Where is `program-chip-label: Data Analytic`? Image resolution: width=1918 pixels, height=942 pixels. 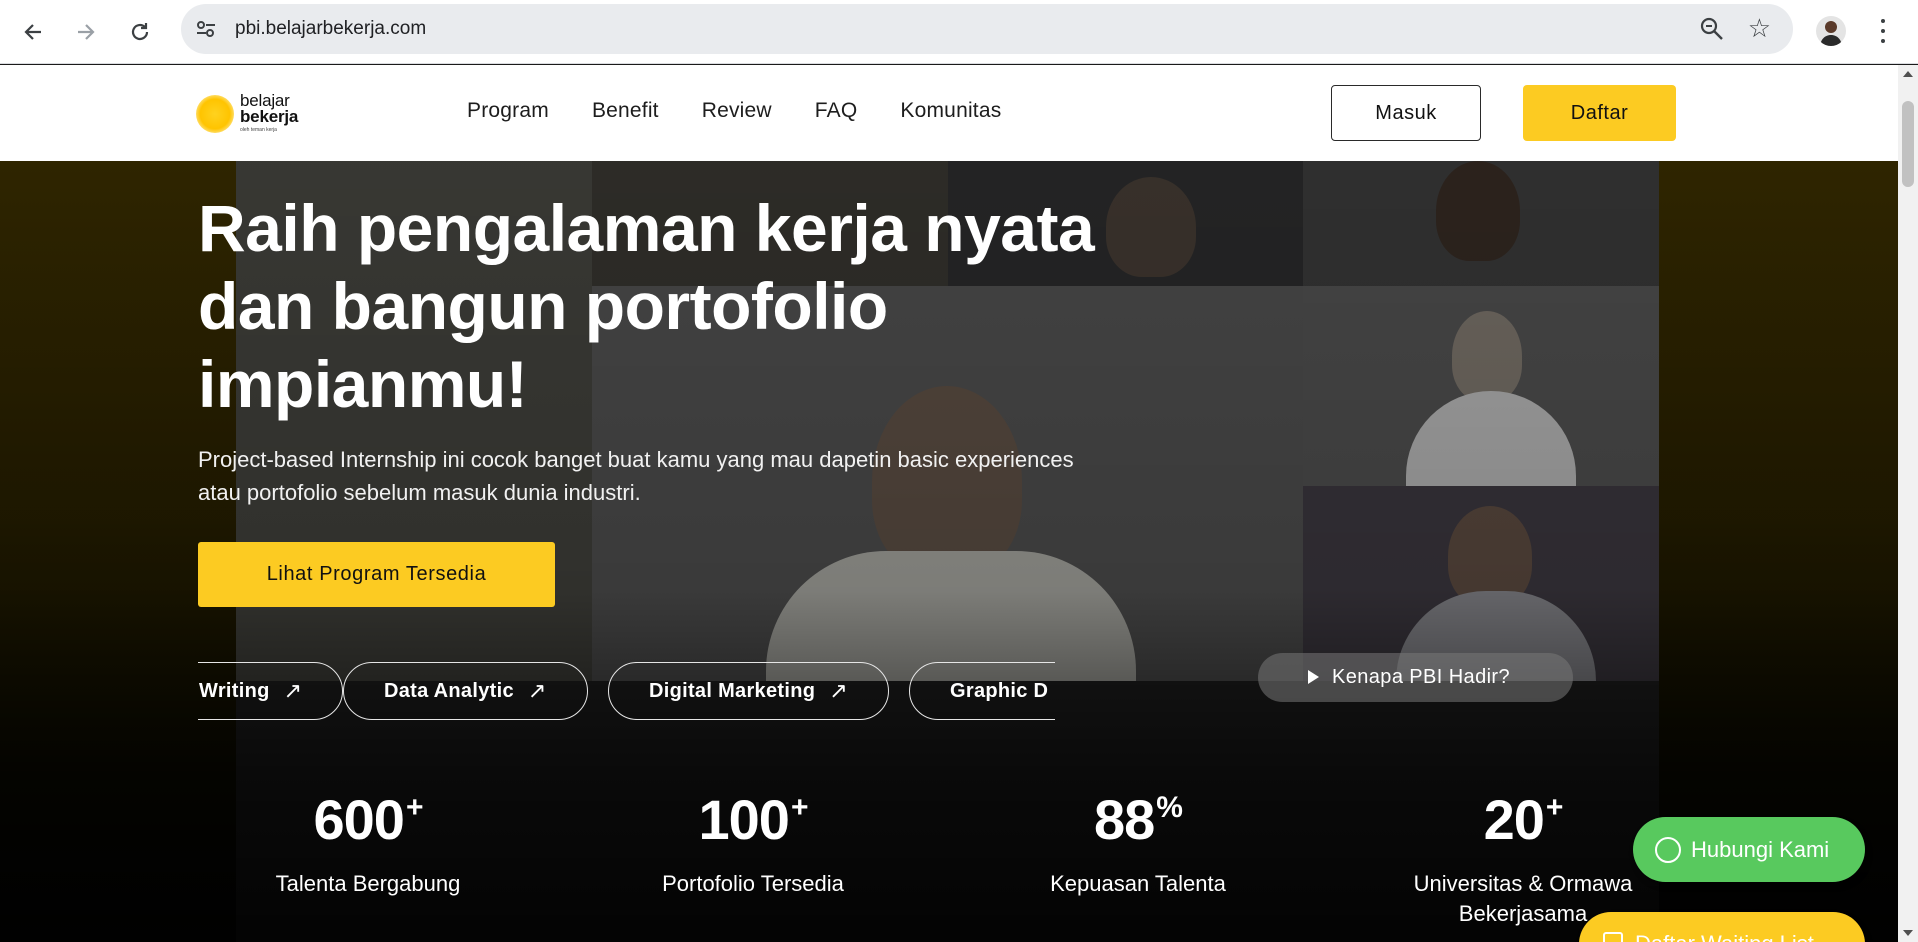
program-chip-label: Data Analytic is located at coordinates (449, 690).